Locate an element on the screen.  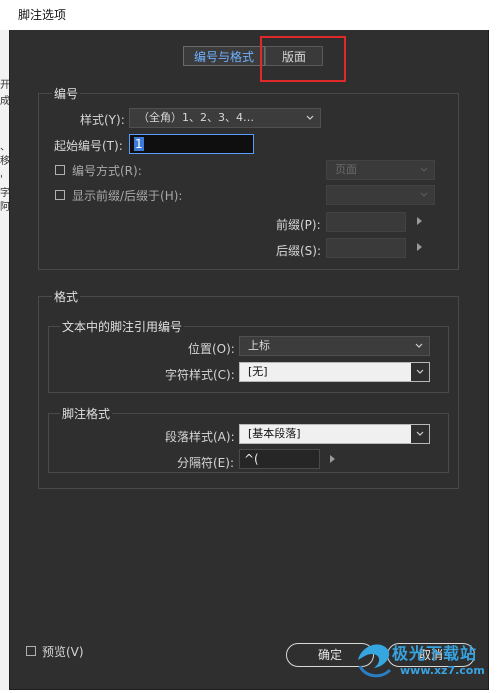
restart-numbering-label: 编号方式(R): is located at coordinates (107, 171).